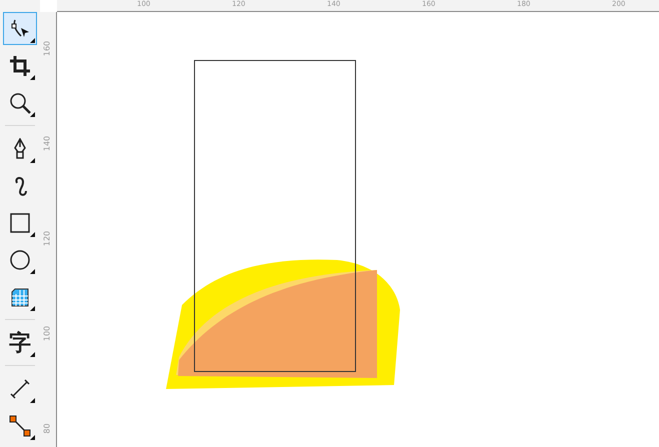  I want to click on shape-tool-icon, so click(20, 29).